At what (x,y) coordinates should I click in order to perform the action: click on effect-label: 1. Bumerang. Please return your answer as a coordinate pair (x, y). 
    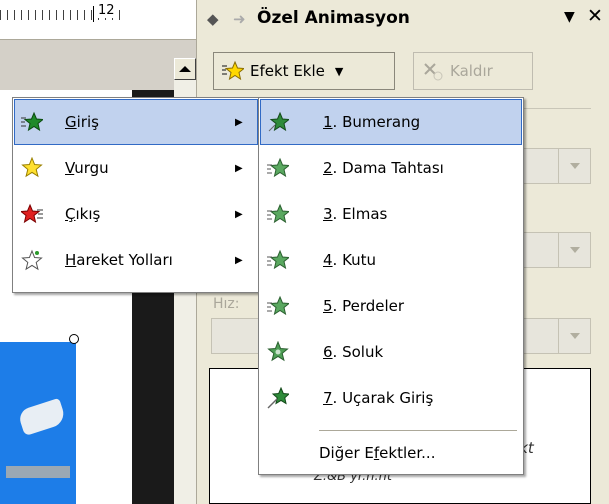
    Looking at the image, I should click on (372, 122).